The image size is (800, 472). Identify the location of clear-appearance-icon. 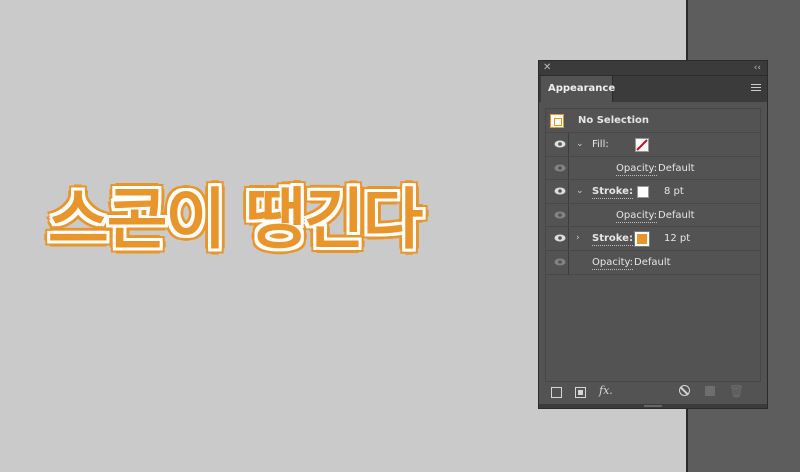
(684, 390).